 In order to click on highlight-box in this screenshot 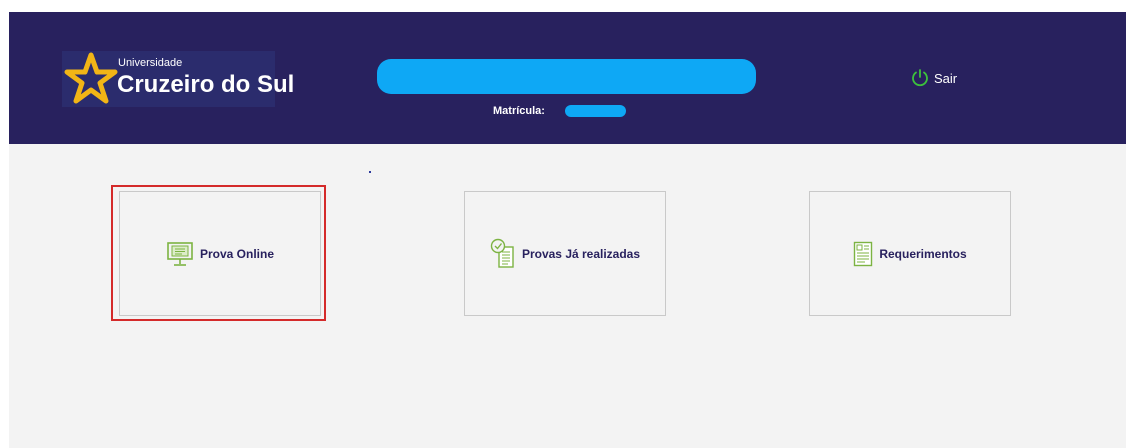, I will do `click(218, 253)`.